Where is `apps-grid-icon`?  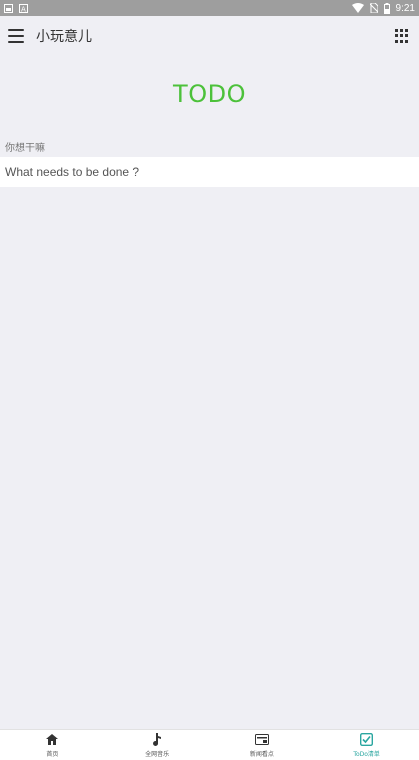
apps-grid-icon is located at coordinates (402, 36).